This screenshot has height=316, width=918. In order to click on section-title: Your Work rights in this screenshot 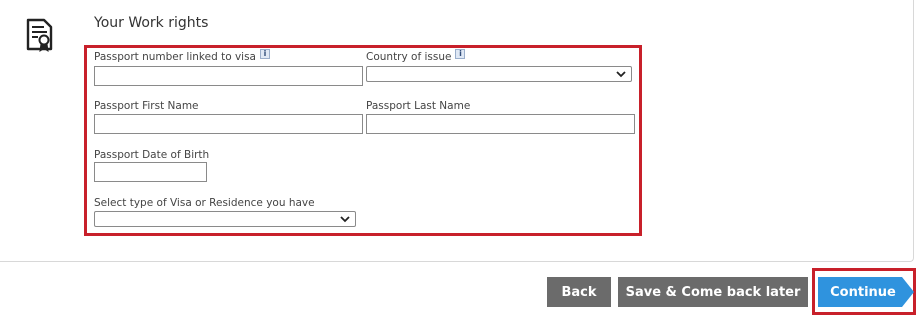, I will do `click(151, 23)`.